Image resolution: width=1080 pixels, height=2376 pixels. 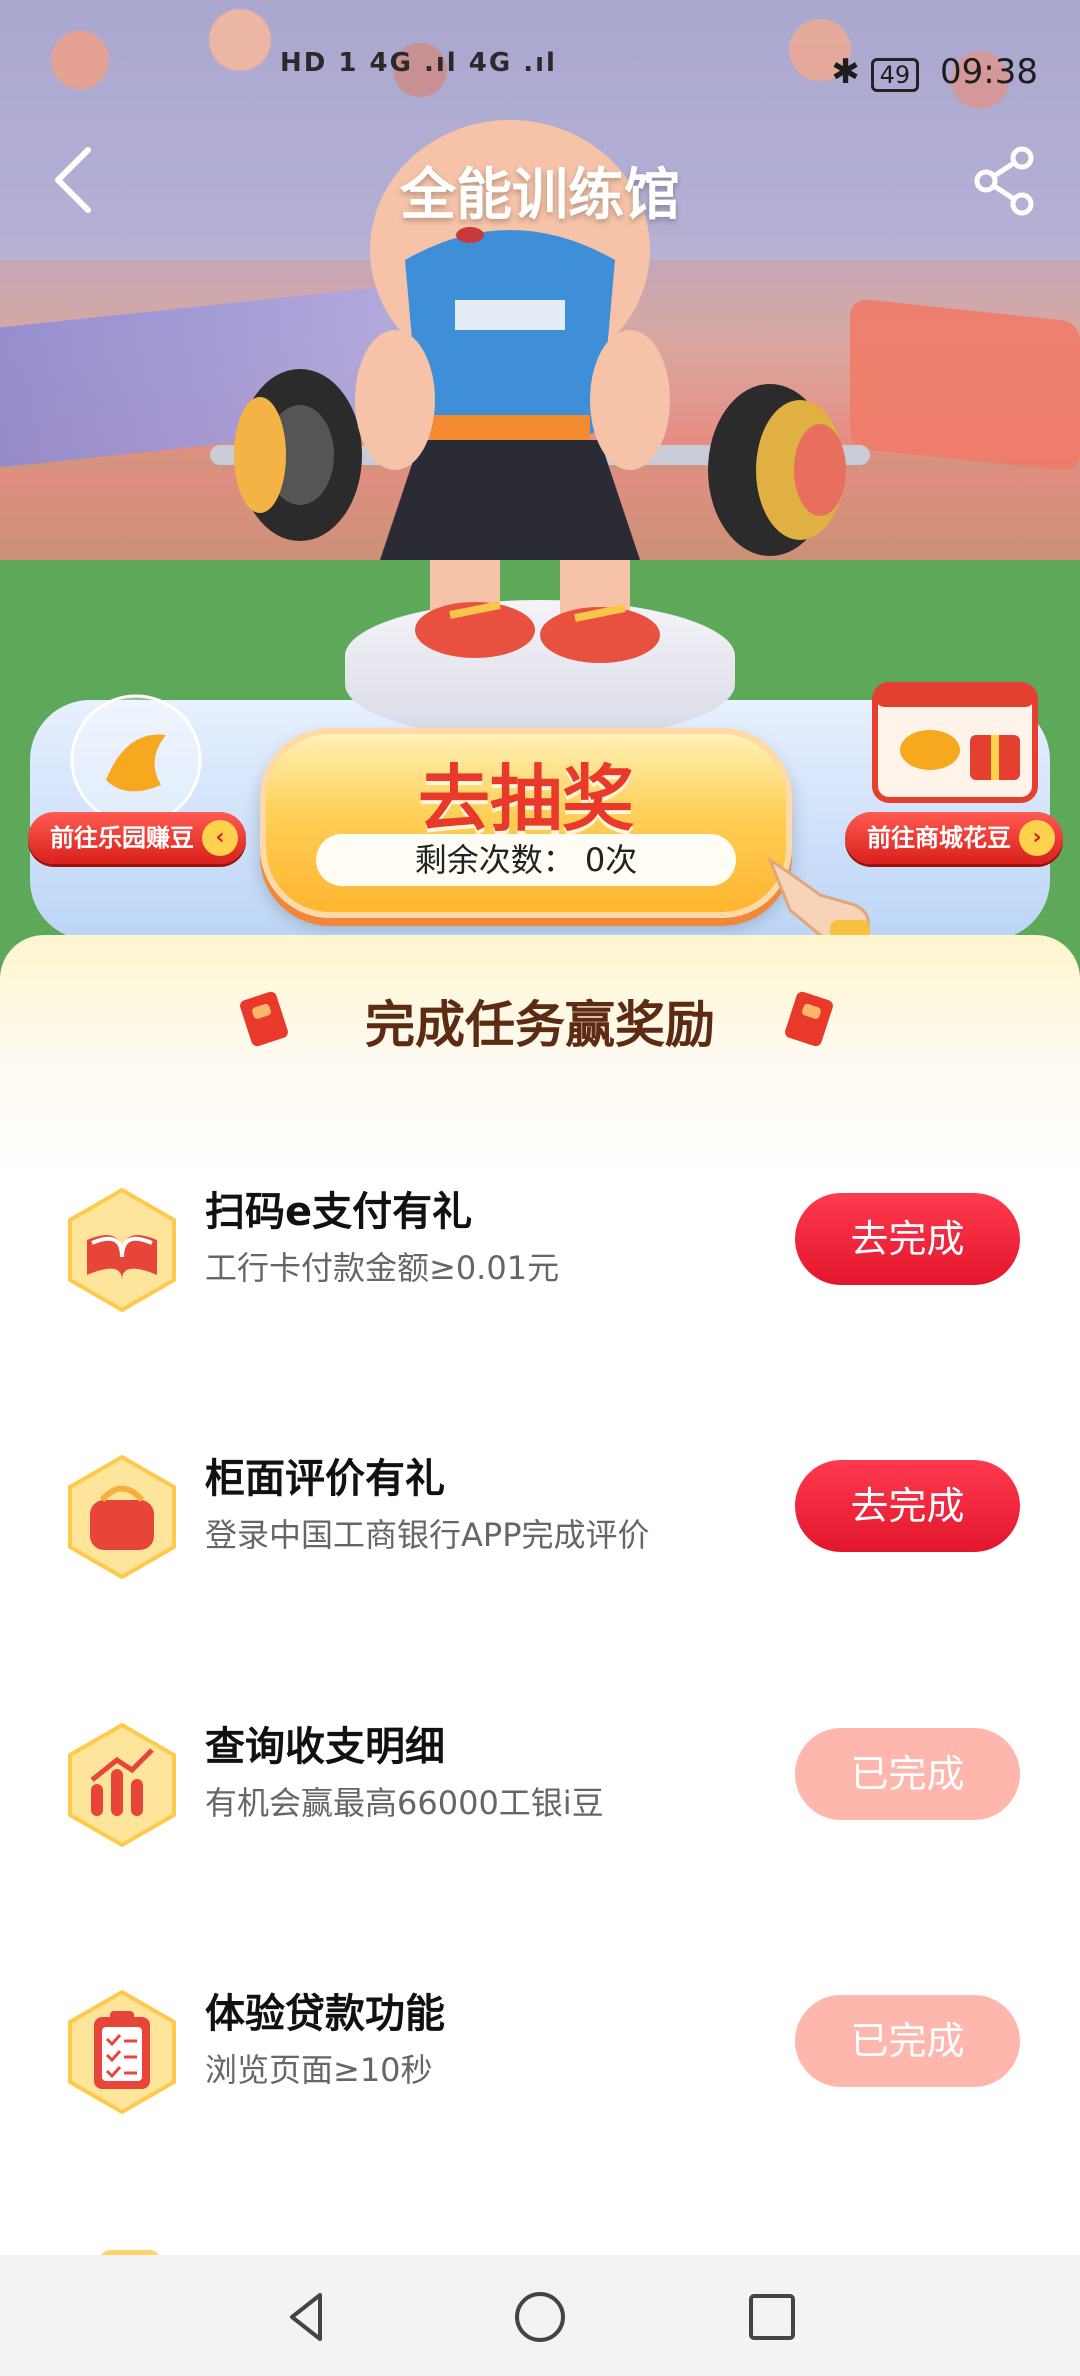 I want to click on pointing-hand-icon, so click(x=818, y=902).